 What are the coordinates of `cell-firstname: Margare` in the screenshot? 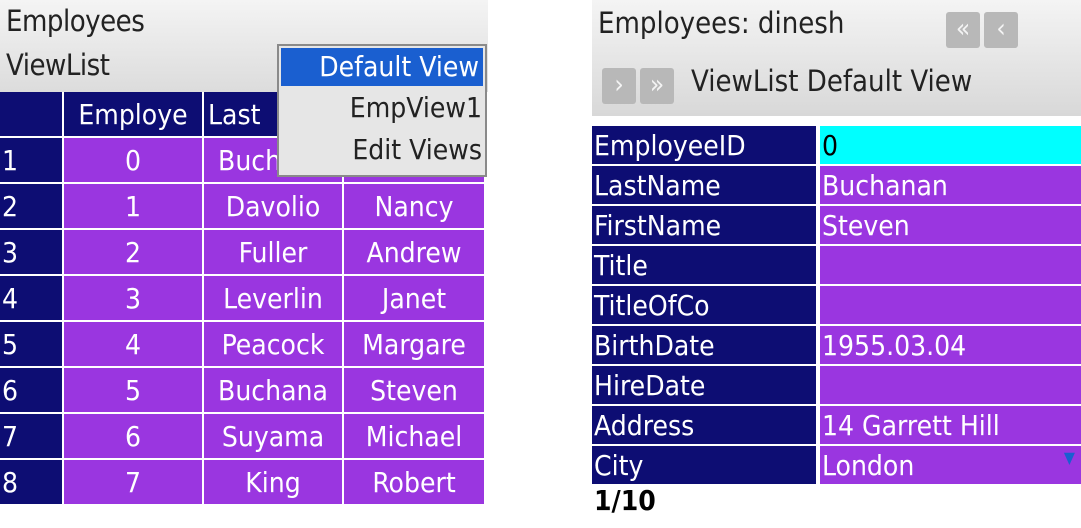 It's located at (414, 344).